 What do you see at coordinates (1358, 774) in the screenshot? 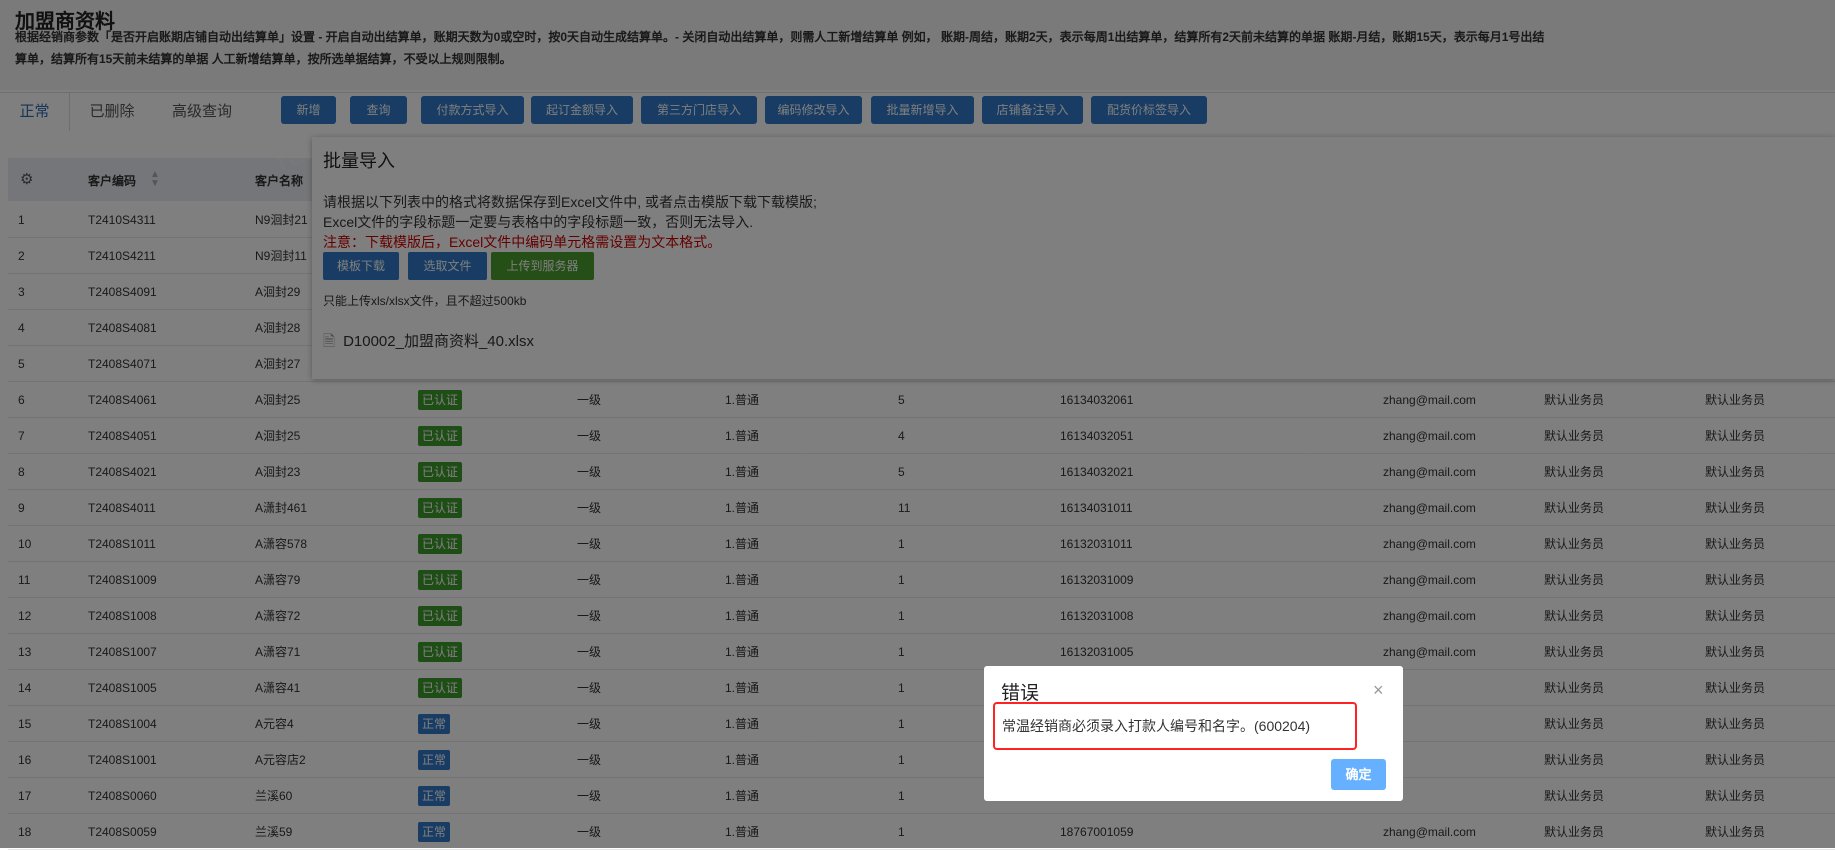
I see `confirm-button: 确定` at bounding box center [1358, 774].